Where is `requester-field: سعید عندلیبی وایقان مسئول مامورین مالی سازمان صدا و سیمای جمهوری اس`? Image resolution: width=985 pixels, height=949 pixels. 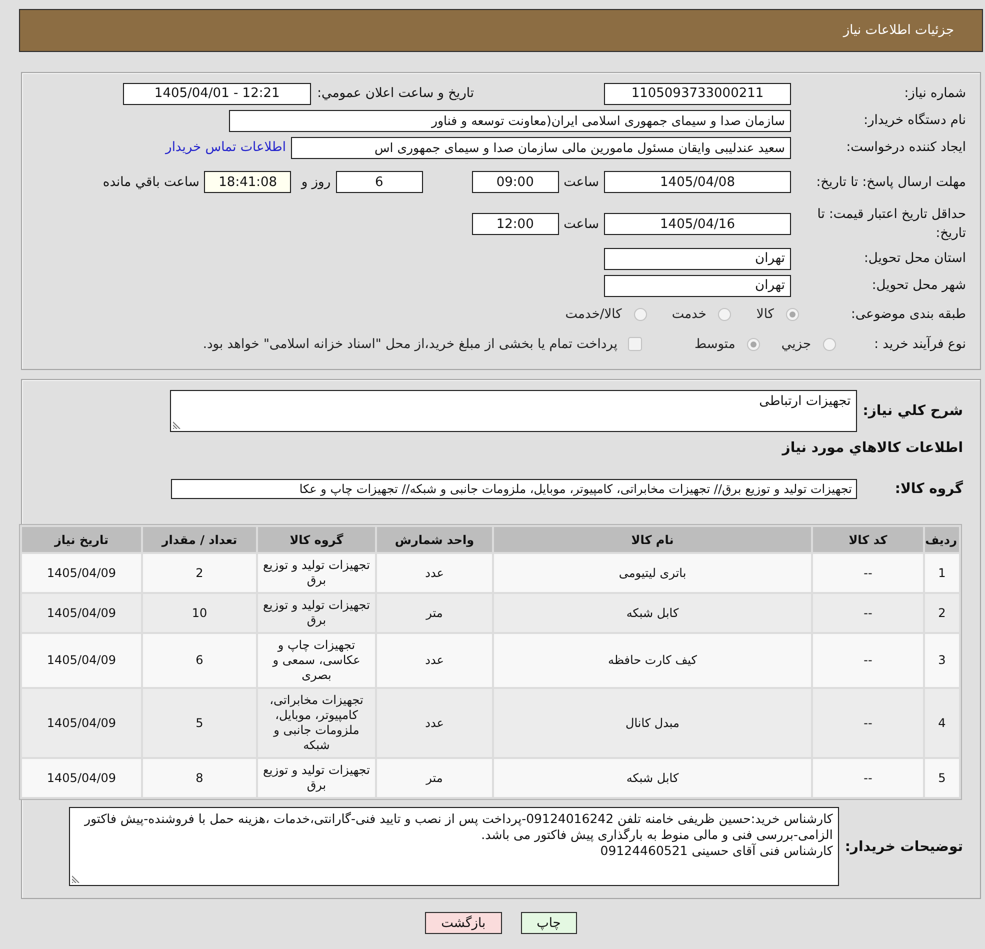 requester-field: سعید عندلیبی وایقان مسئول مامورین مالی سازمان صدا و سیمای جمهوری اس is located at coordinates (541, 147).